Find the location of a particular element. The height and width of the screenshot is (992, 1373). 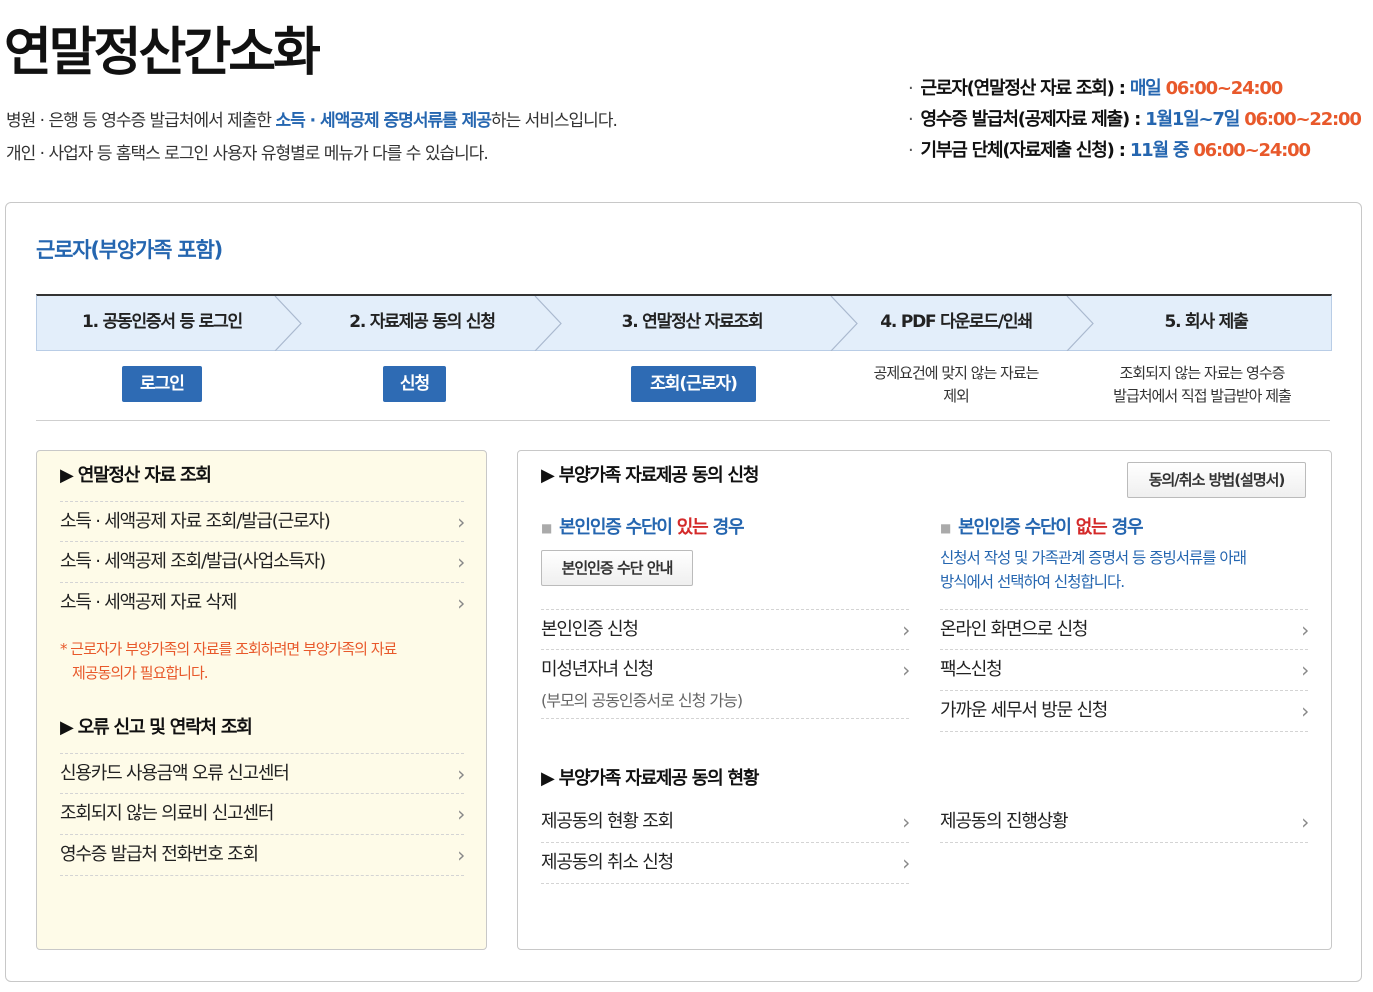

heading-highlight: 없는 is located at coordinates (1091, 527).